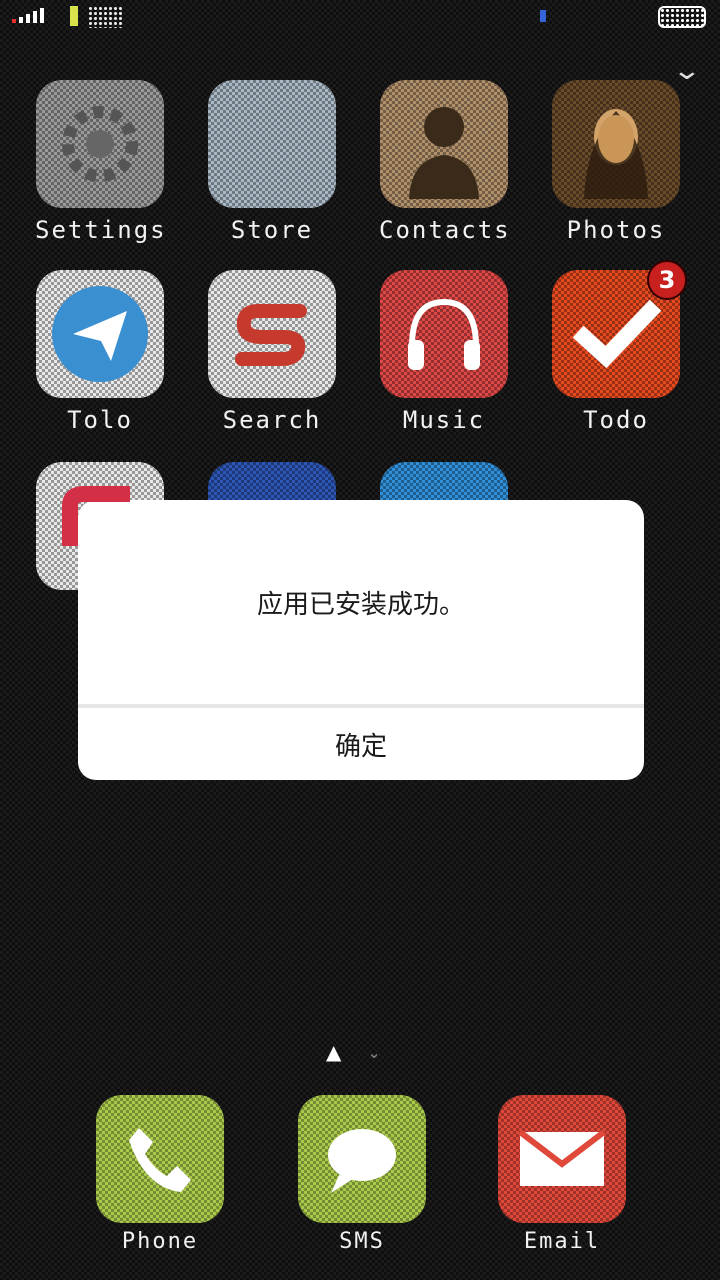 The image size is (720, 1280). What do you see at coordinates (100, 334) in the screenshot?
I see `send-icon` at bounding box center [100, 334].